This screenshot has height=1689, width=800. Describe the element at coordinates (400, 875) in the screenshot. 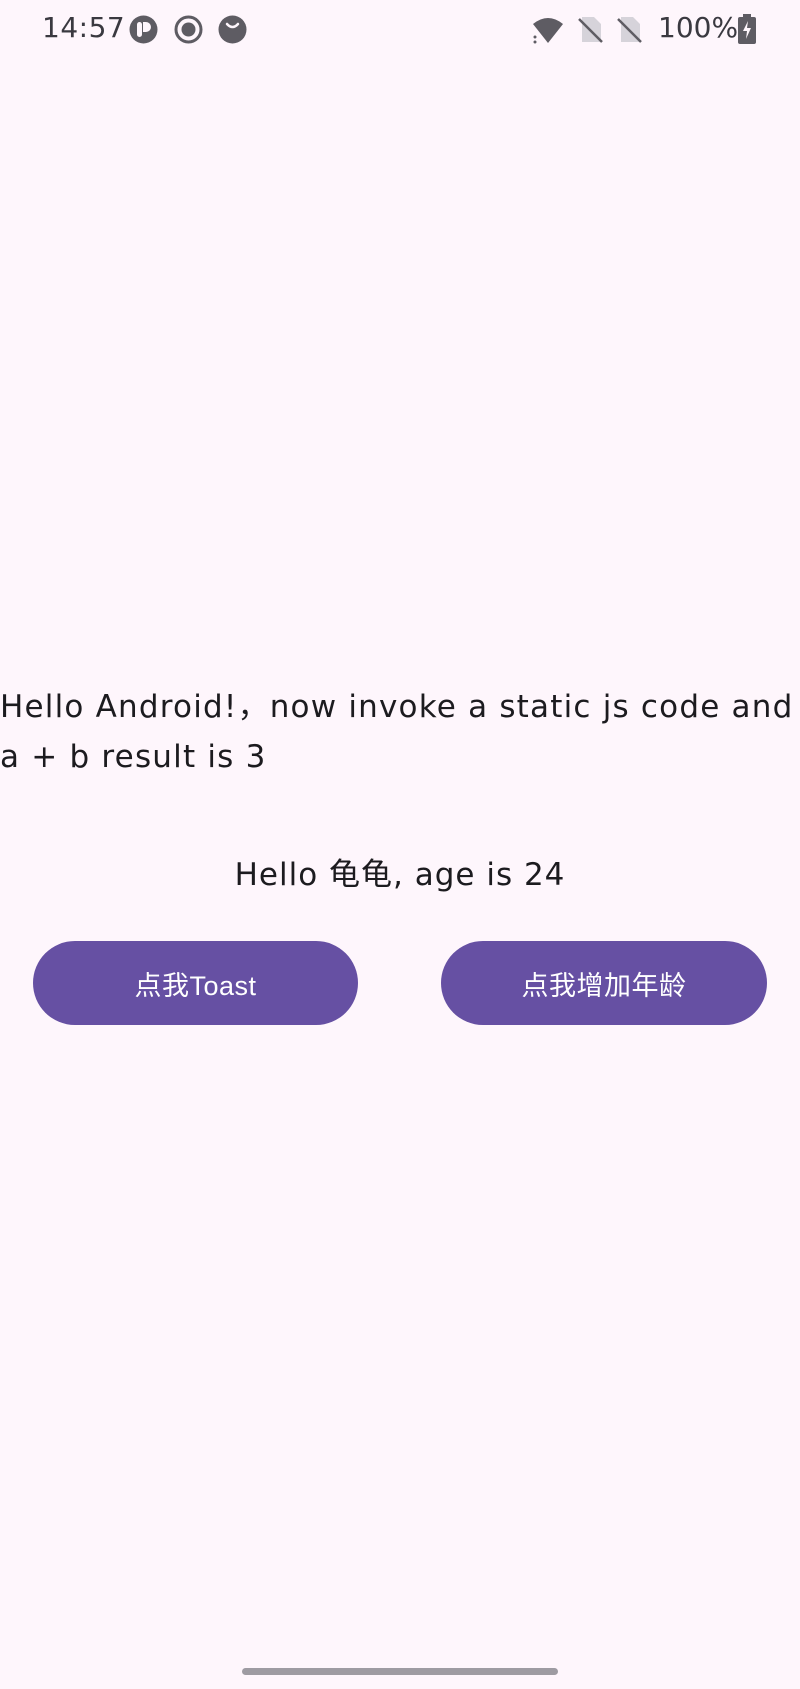

I see `greeting-text: Hello 龟龟, age is 24` at that location.